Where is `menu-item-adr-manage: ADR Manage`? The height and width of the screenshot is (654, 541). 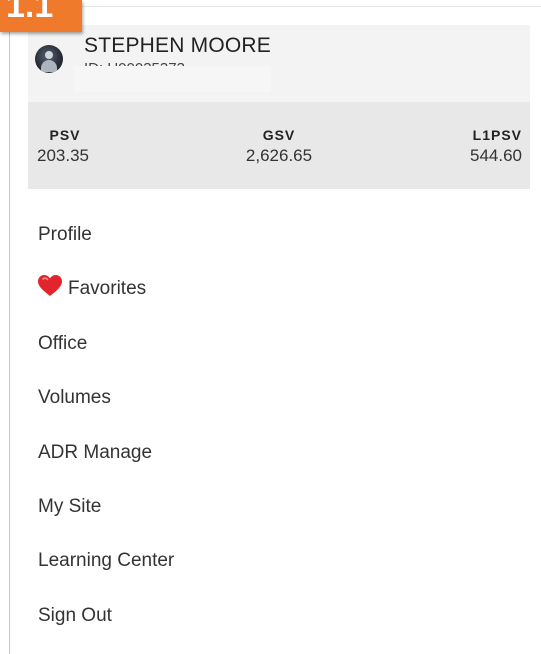
menu-item-adr-manage: ADR Manage is located at coordinates (106, 453).